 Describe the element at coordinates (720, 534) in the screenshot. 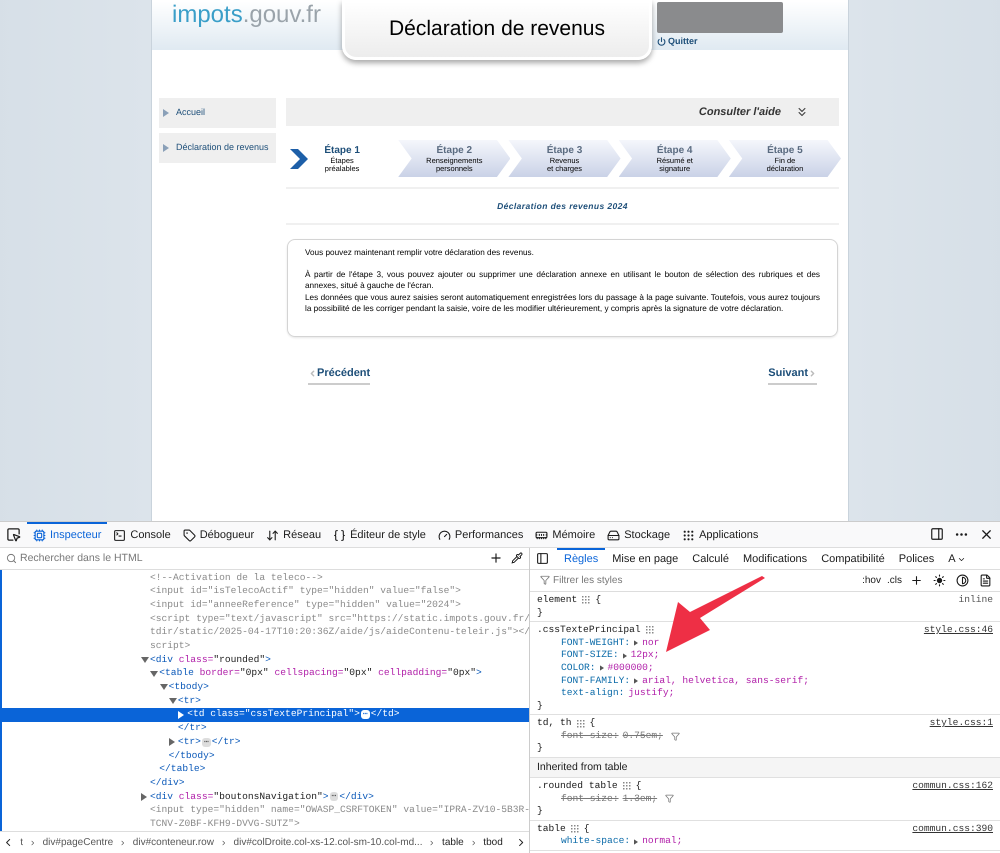

I see `devtools-tab: Applications` at that location.